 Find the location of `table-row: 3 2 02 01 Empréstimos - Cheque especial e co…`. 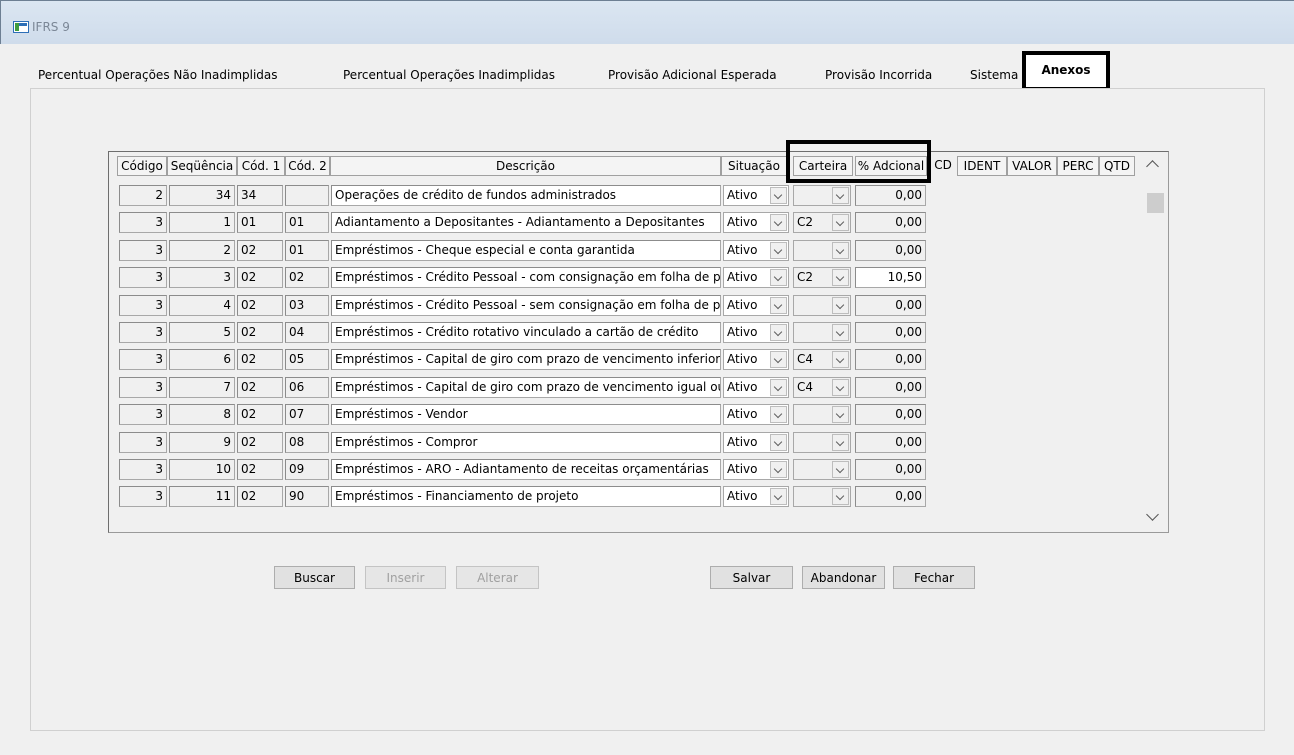

table-row: 3 2 02 01 Empréstimos - Cheque especial e co… is located at coordinates (639, 251).